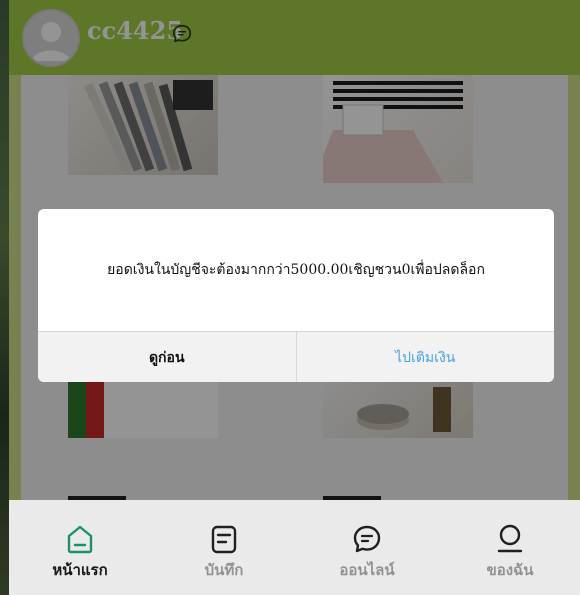  What do you see at coordinates (167, 357) in the screenshot?
I see `view-first-button: ดูก่อน` at bounding box center [167, 357].